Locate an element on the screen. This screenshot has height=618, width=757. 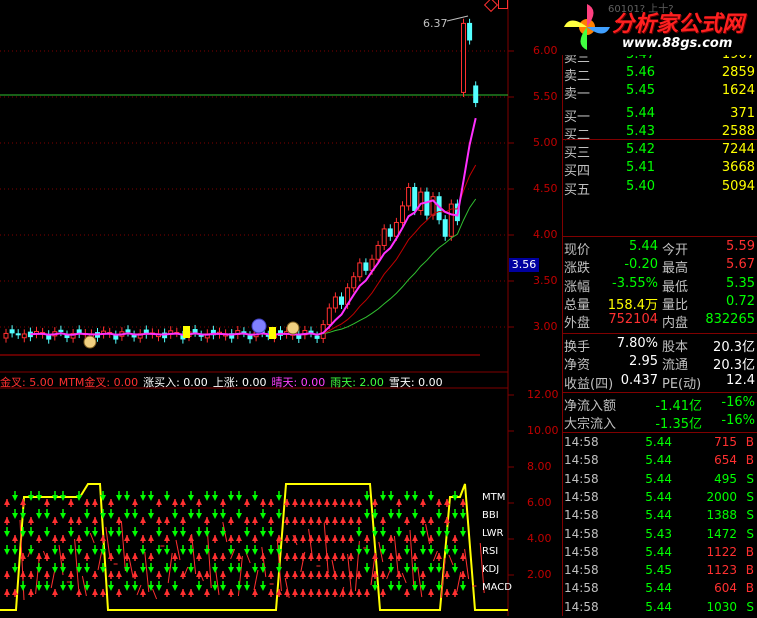
signal-row-label: BBI is located at coordinates (490, 515).